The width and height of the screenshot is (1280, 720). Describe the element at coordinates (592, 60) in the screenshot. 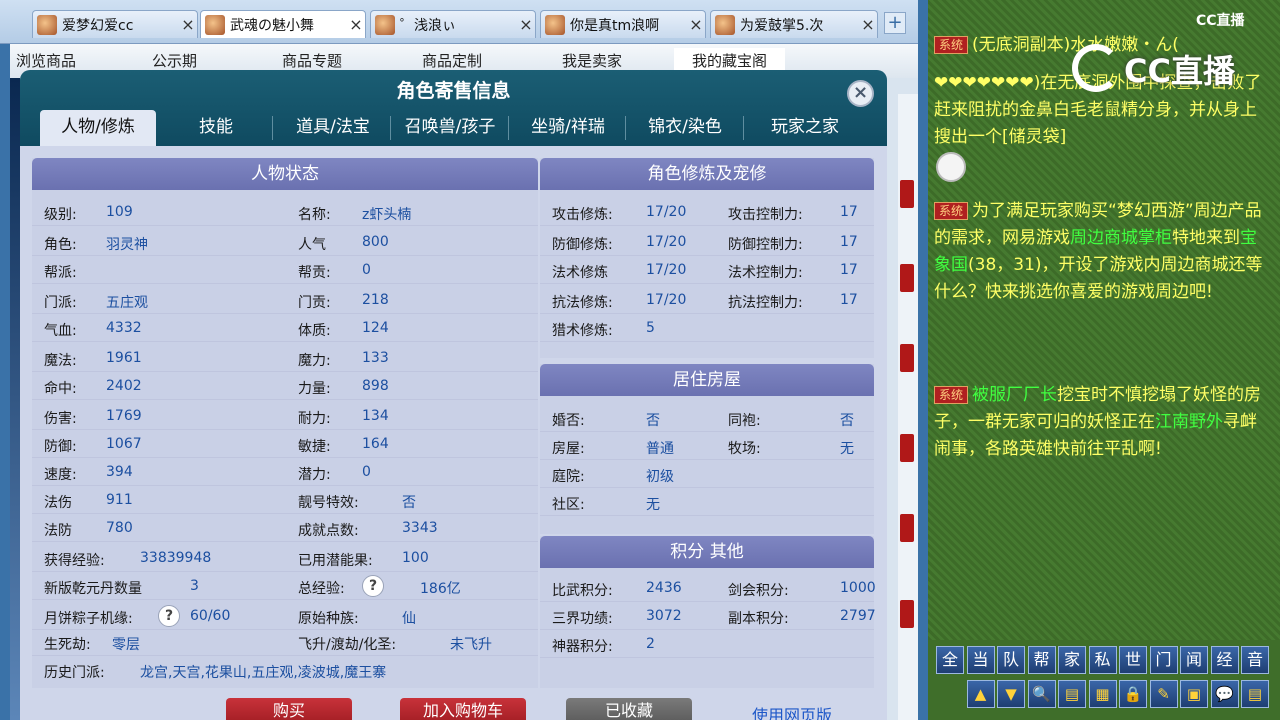

I see `nav-seller: 我是卖家` at that location.